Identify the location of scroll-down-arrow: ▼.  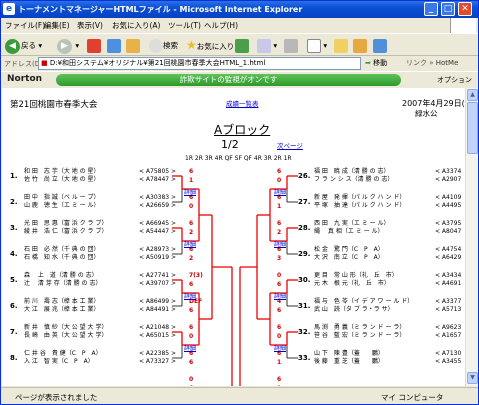
(472, 378).